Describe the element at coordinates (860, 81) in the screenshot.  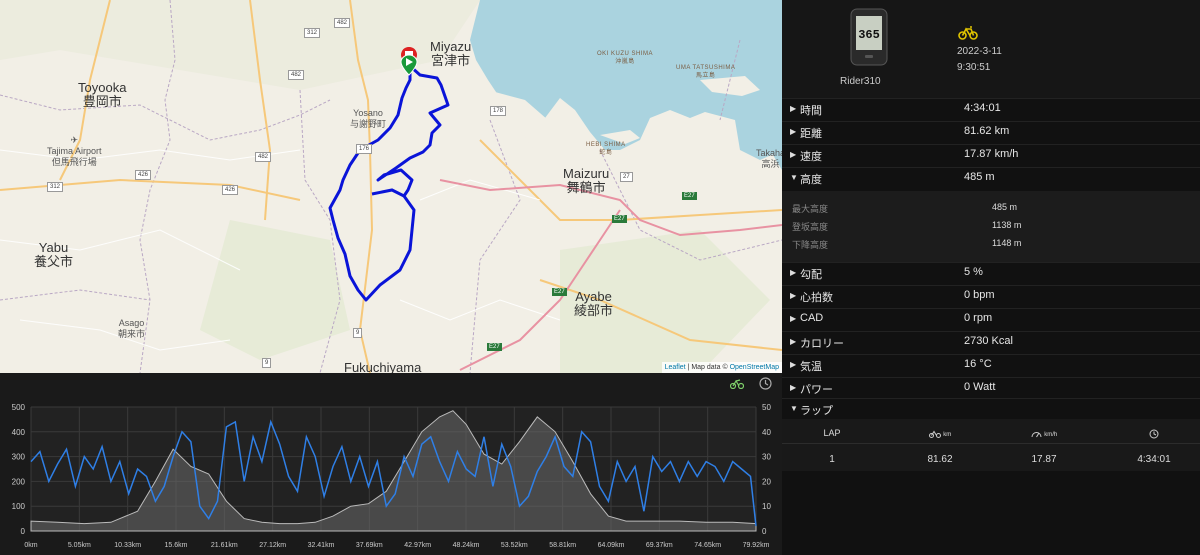
I see `device-name: Rider310` at that location.